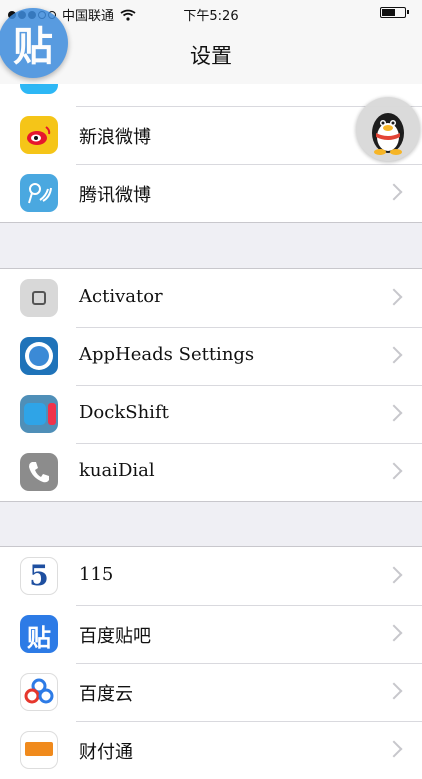  Describe the element at coordinates (39, 414) in the screenshot. I see `dockshift-icon` at that location.